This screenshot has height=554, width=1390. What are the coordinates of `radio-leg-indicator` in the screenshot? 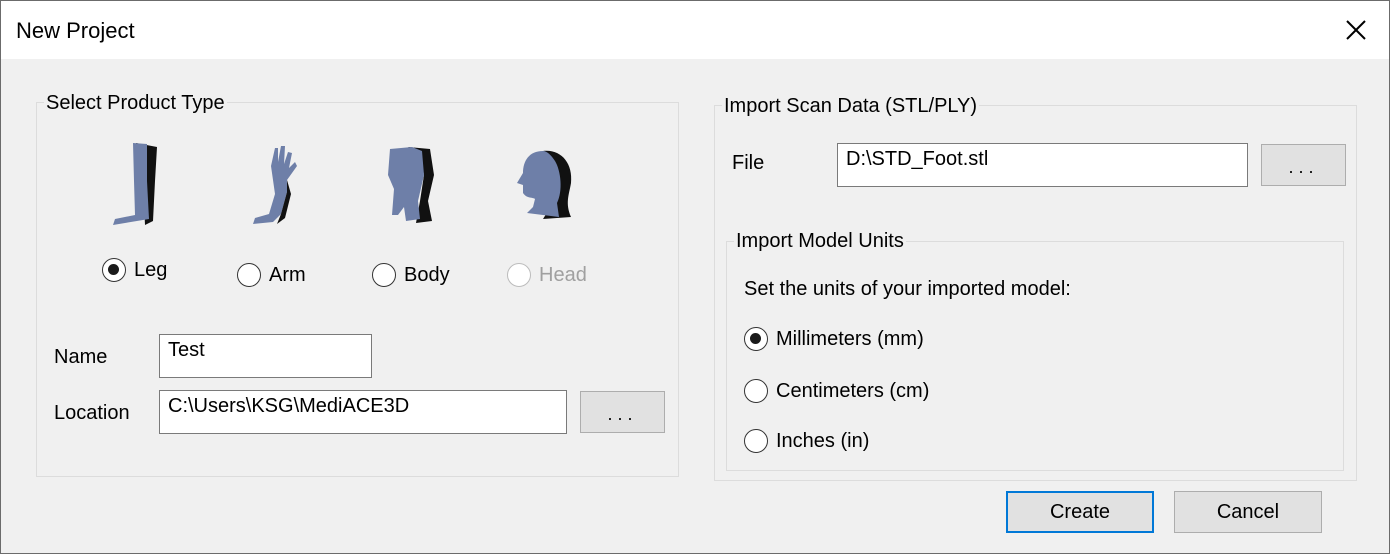 It's located at (114, 270).